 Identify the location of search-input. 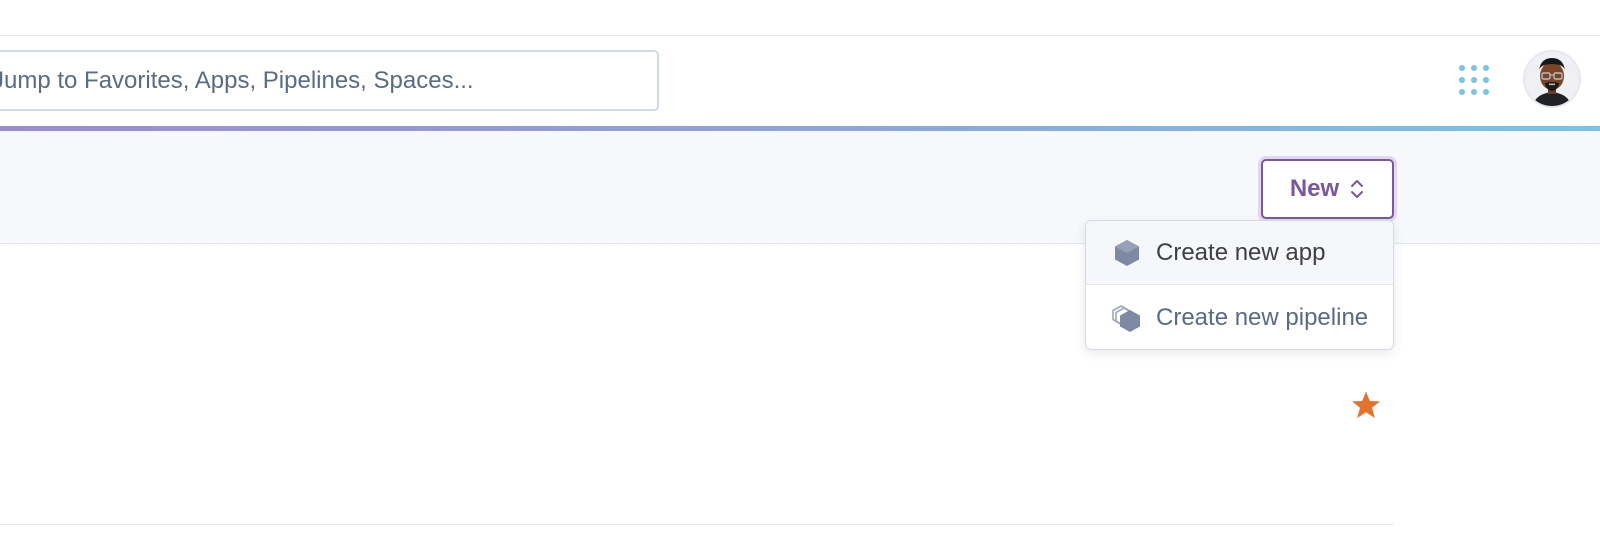
(328, 80).